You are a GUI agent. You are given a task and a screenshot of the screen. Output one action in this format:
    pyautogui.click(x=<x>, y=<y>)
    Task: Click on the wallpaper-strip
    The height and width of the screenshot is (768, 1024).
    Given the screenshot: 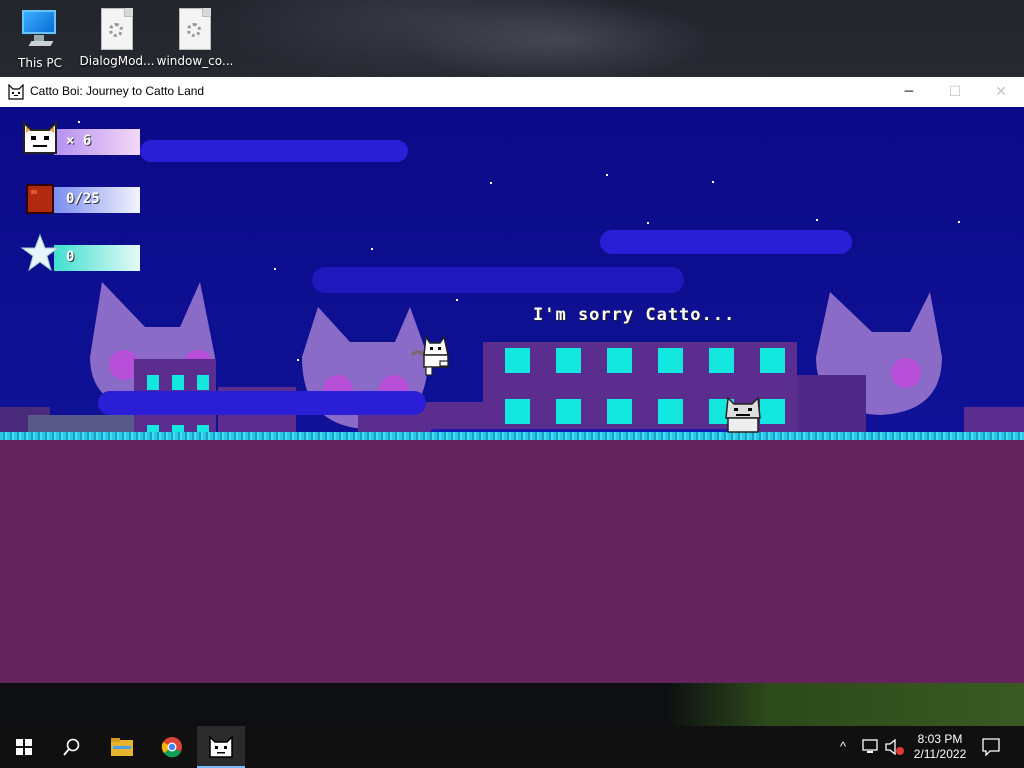 What is the action you would take?
    pyautogui.click(x=512, y=704)
    